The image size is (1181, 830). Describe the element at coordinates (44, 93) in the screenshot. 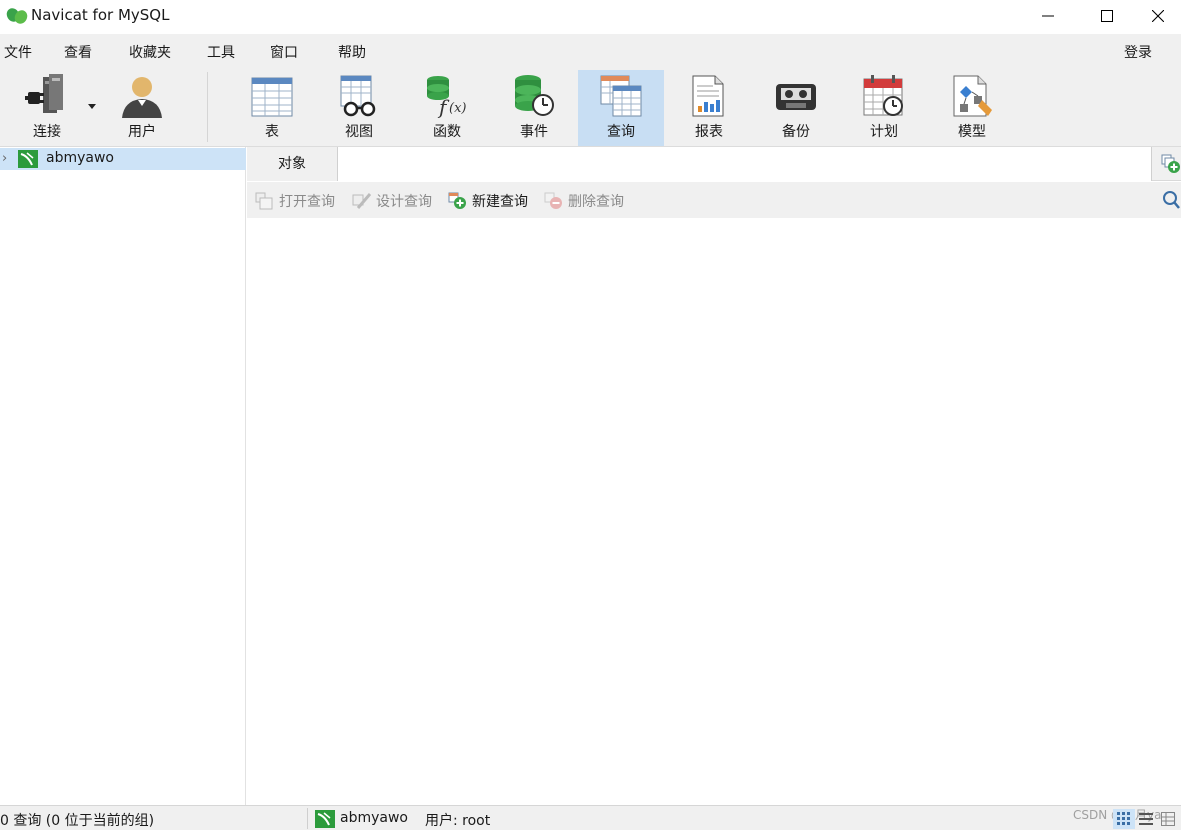

I see `plug-server-icon` at that location.